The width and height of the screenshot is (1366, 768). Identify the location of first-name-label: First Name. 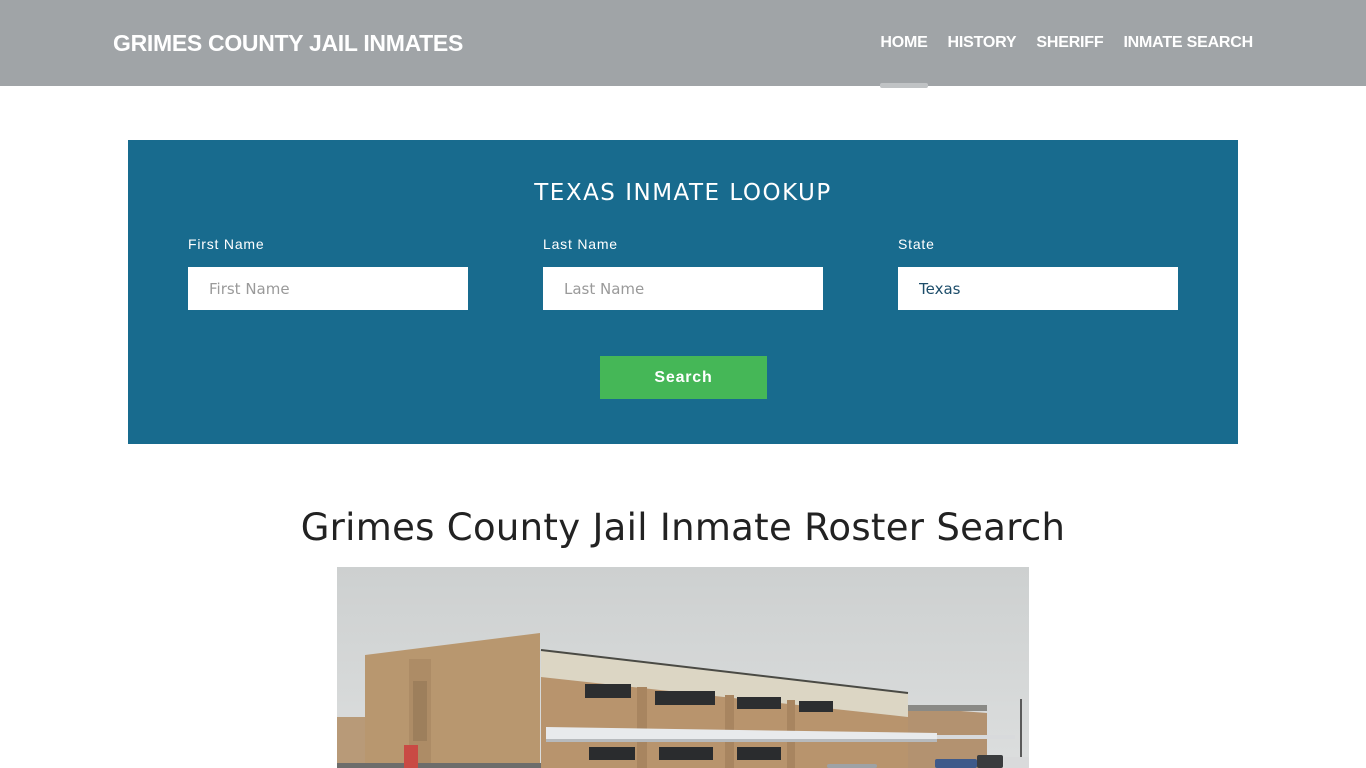
(226, 244).